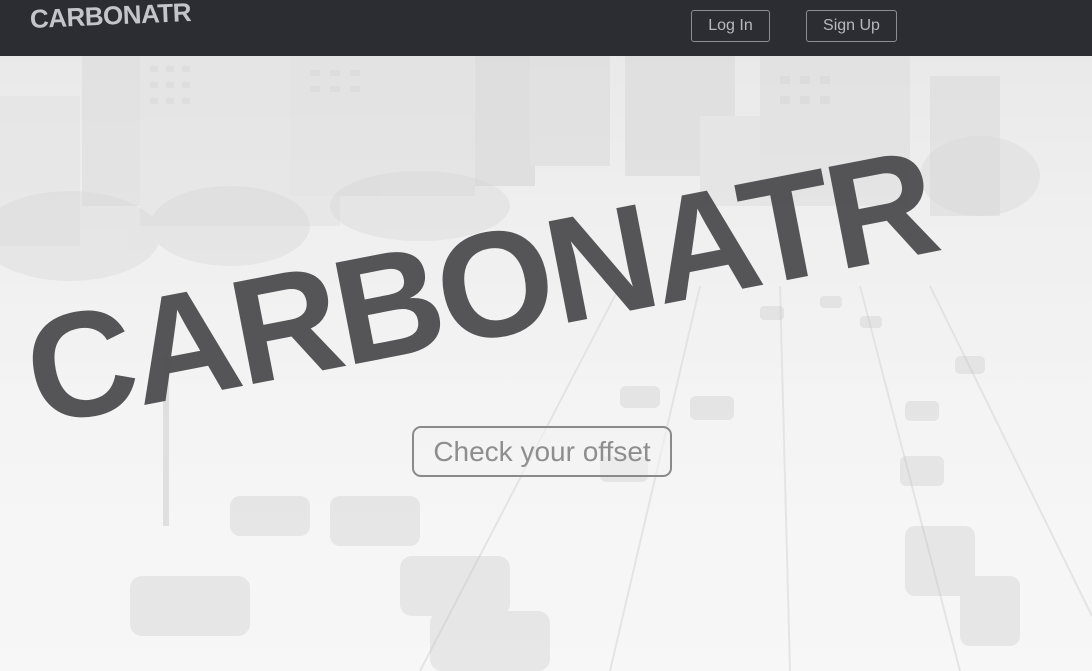 The image size is (1092, 671). Describe the element at coordinates (730, 26) in the screenshot. I see `login-button: Log In` at that location.